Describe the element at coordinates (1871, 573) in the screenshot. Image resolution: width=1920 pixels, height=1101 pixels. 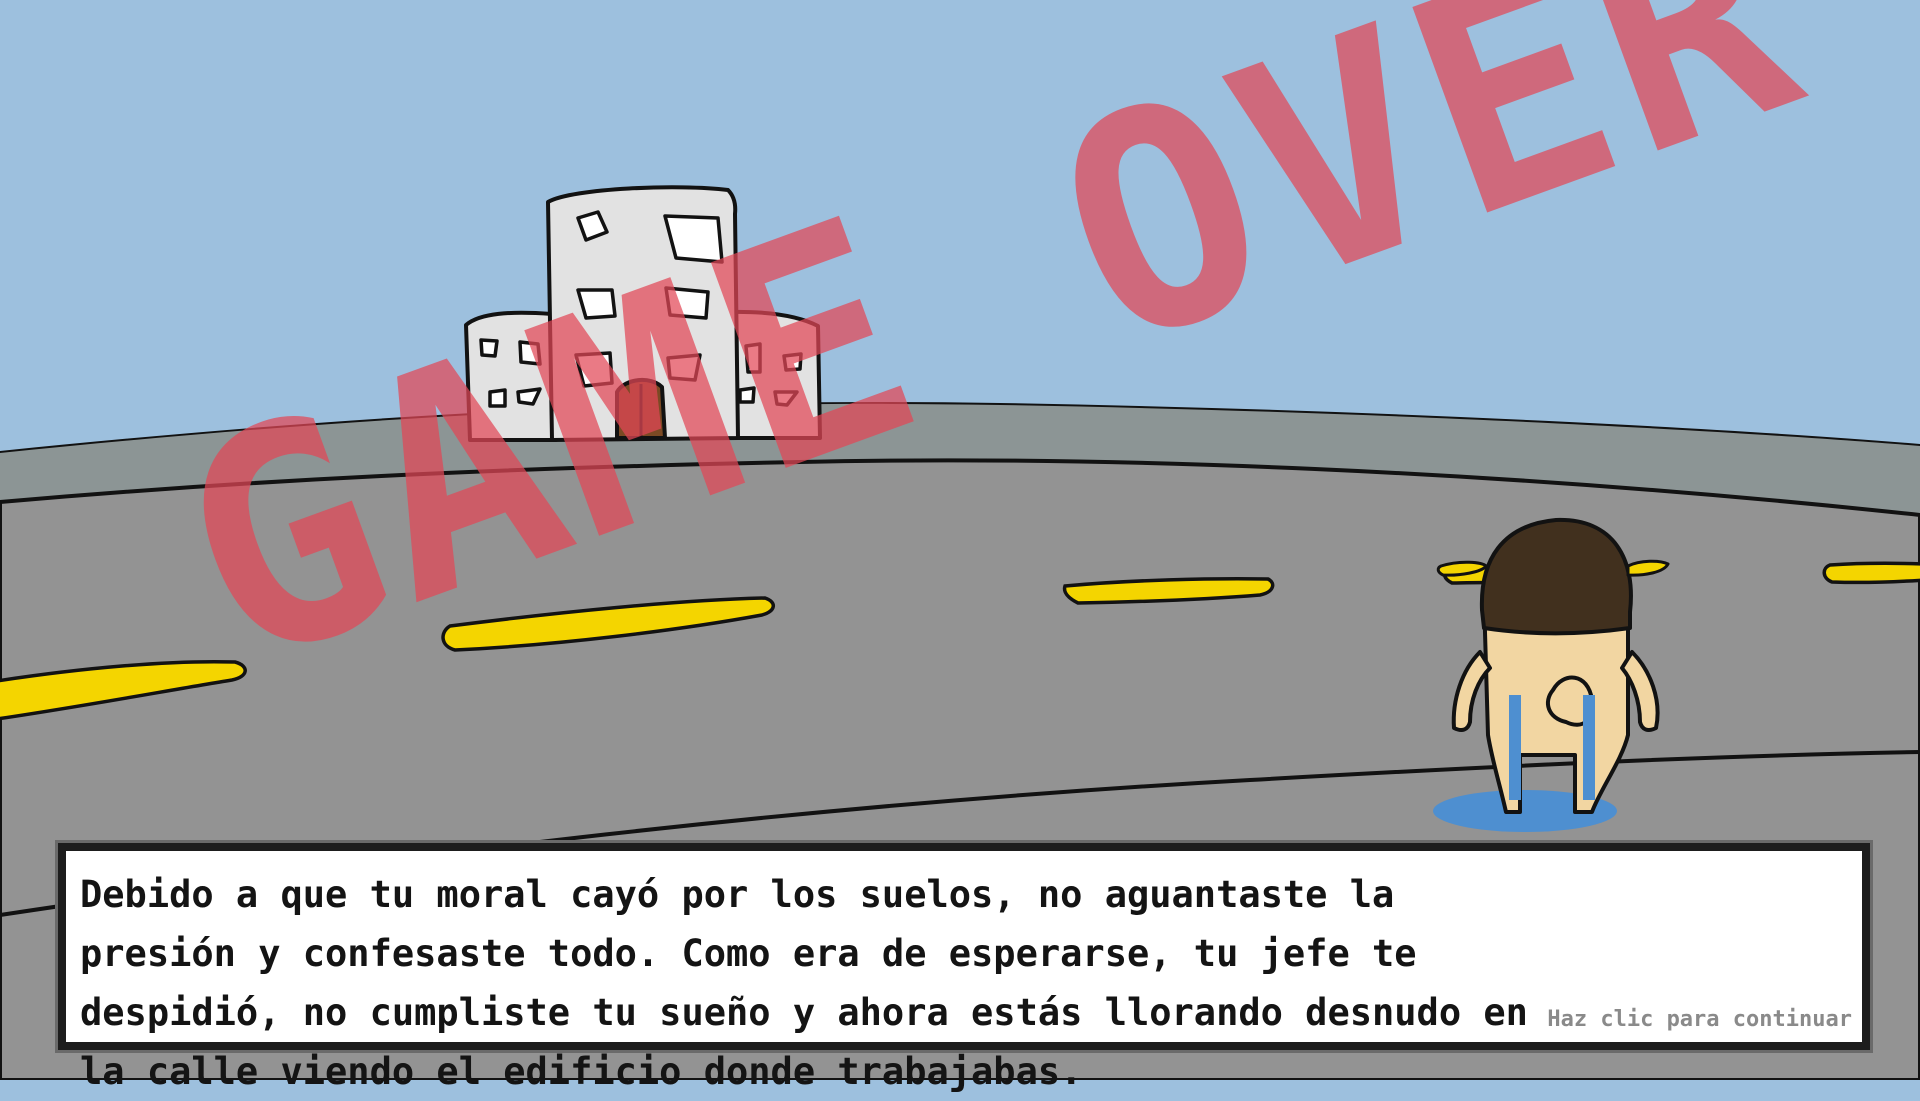
I see `lane-marking` at that location.